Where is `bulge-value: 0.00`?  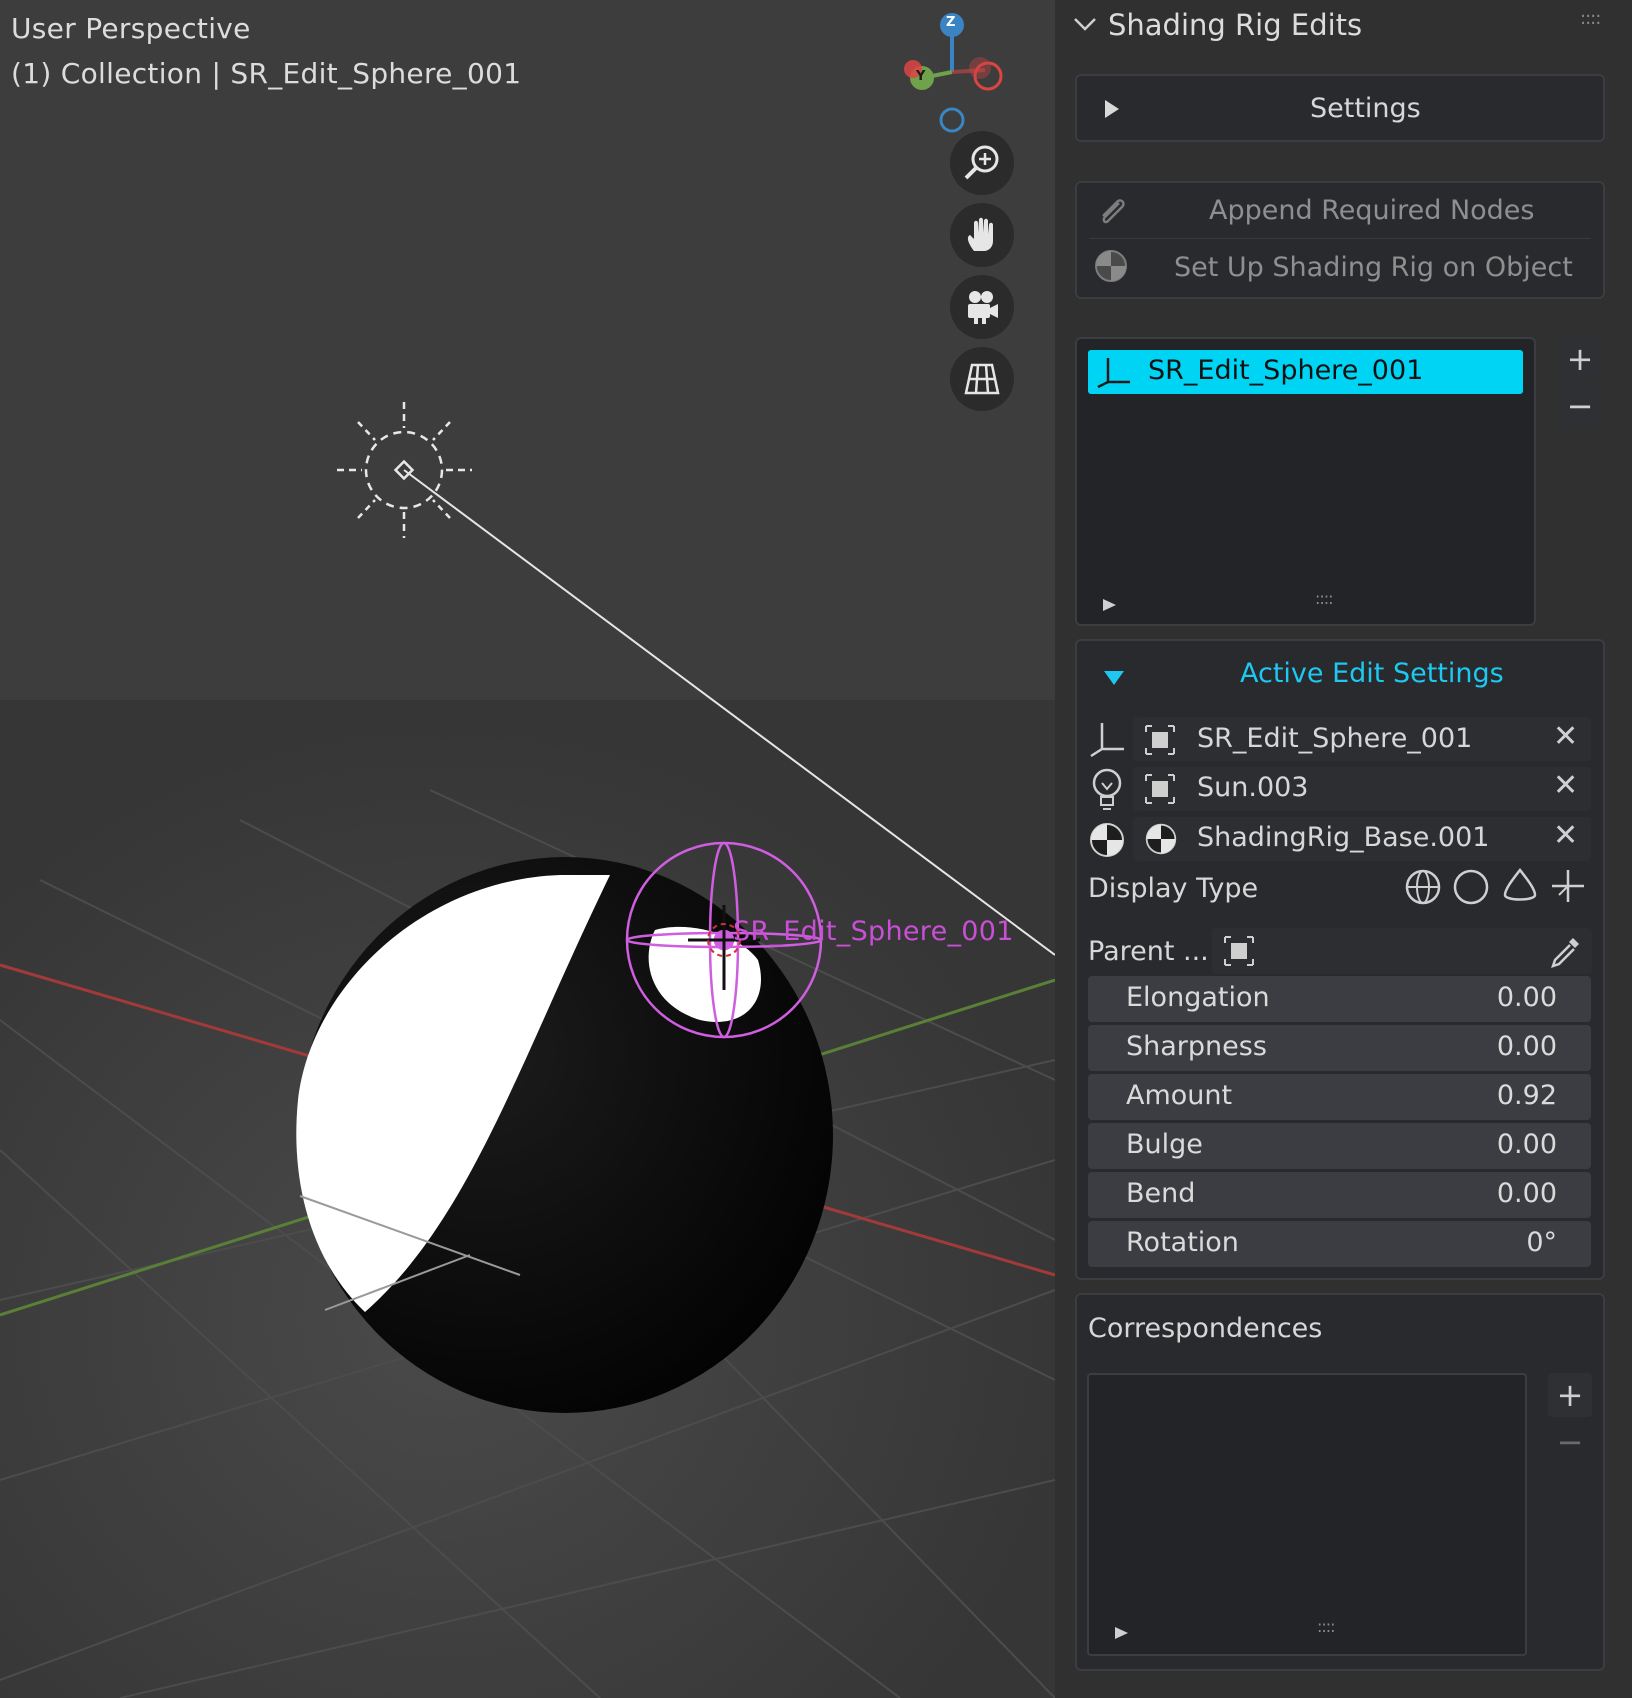 bulge-value: 0.00 is located at coordinates (1526, 1144).